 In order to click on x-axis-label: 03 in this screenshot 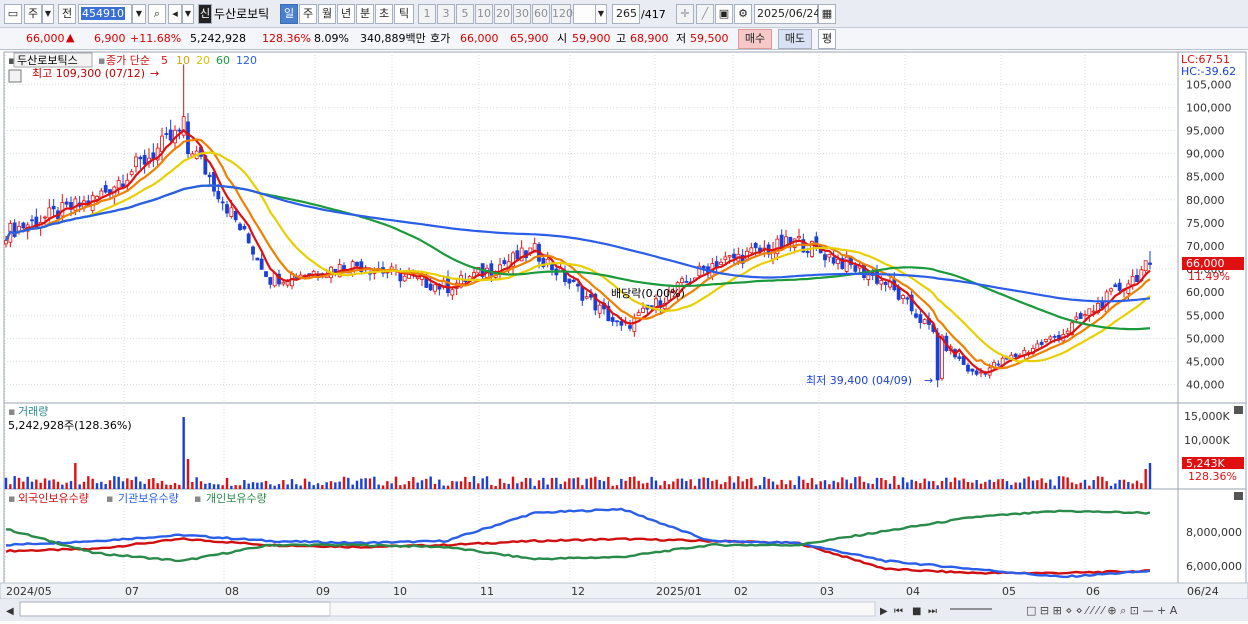, I will do `click(827, 591)`.